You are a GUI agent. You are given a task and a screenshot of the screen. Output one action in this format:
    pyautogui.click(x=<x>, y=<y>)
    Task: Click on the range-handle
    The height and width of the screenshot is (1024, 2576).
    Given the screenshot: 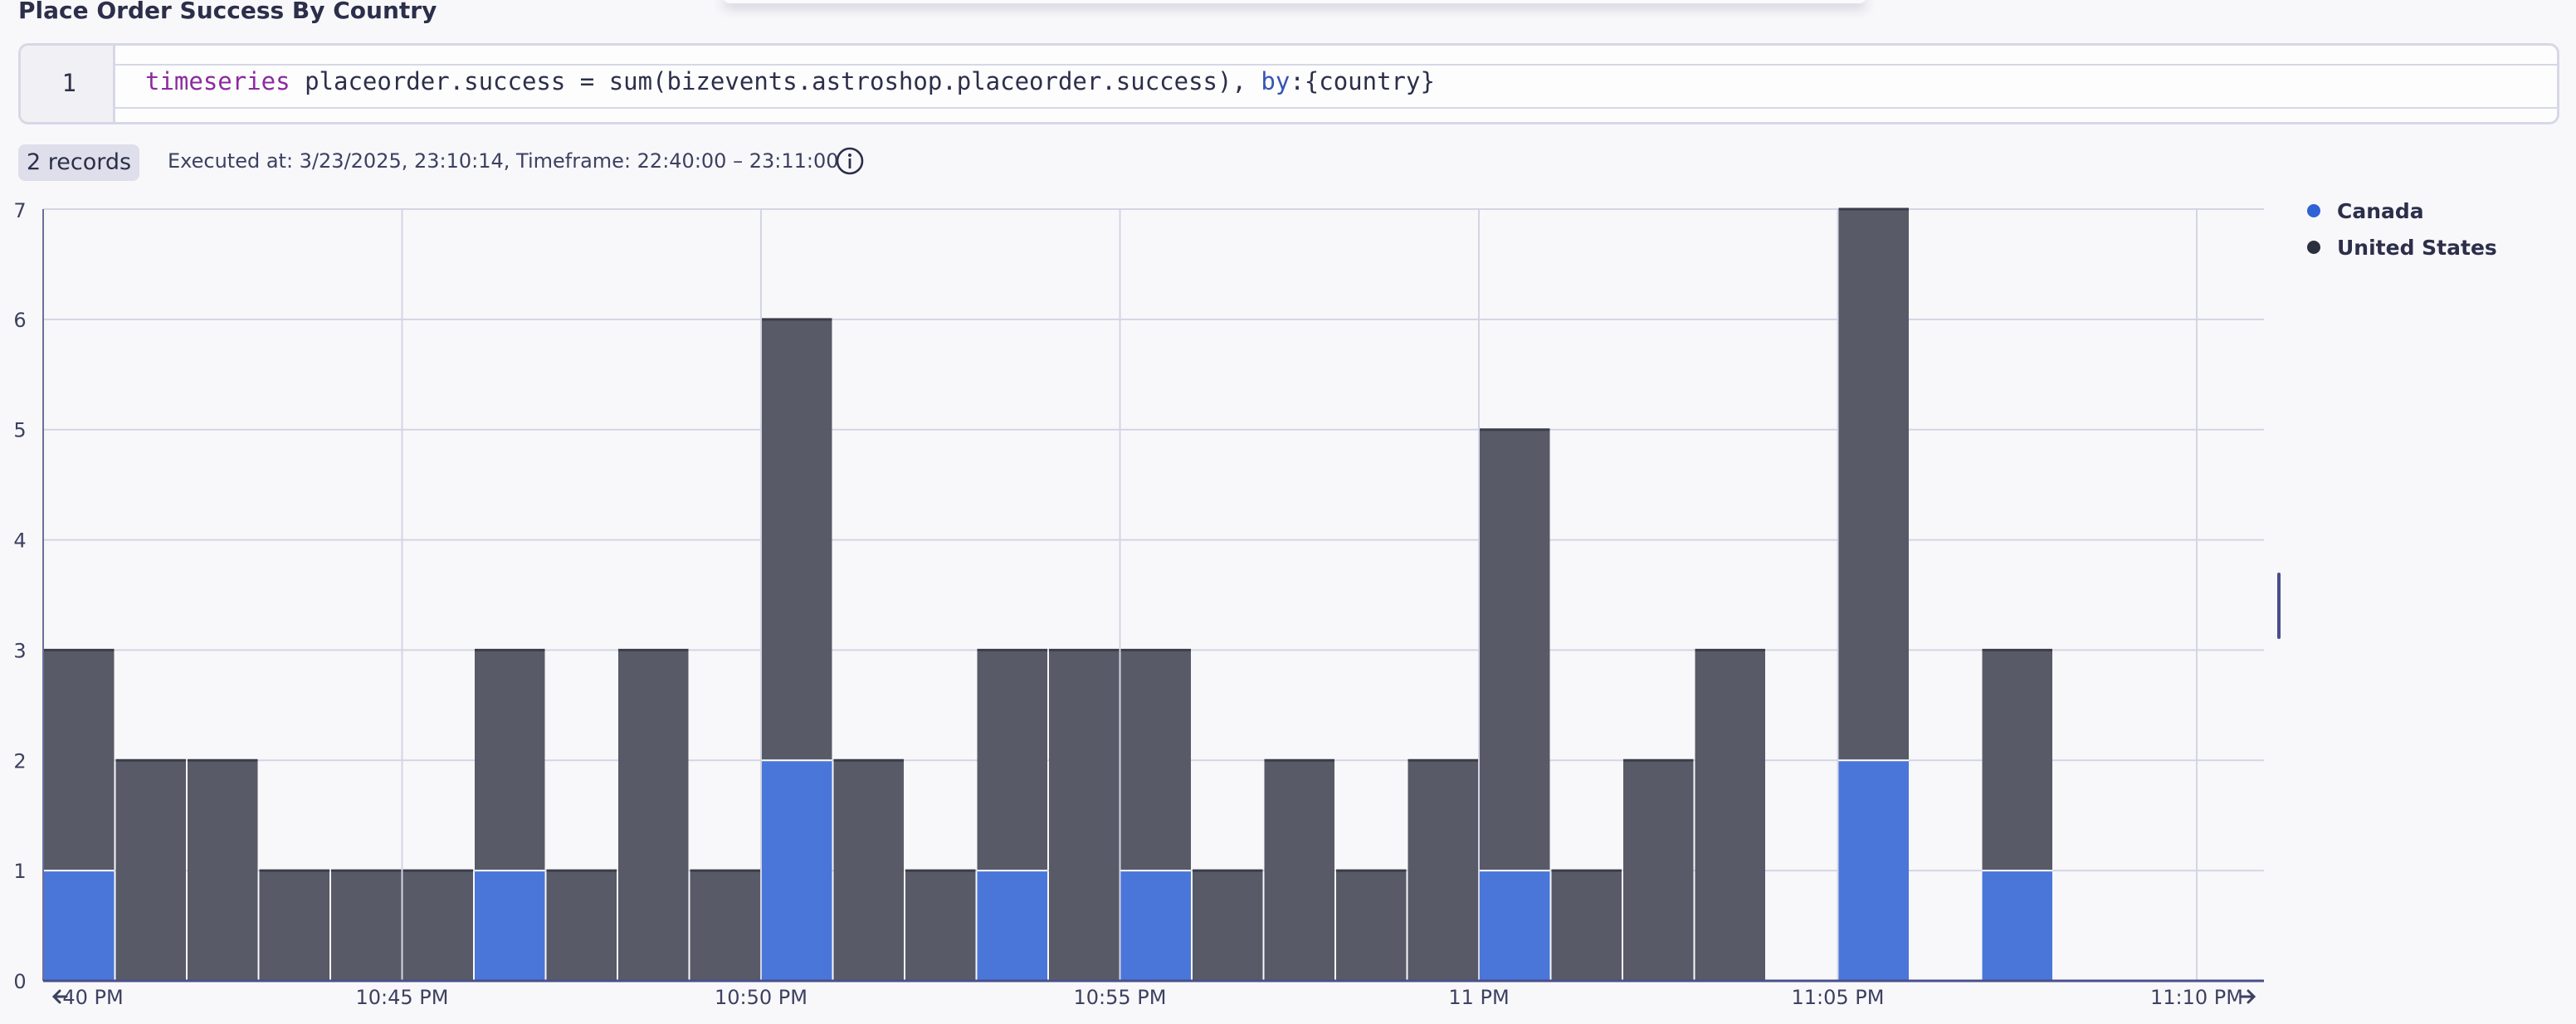 What is the action you would take?
    pyautogui.click(x=2279, y=606)
    